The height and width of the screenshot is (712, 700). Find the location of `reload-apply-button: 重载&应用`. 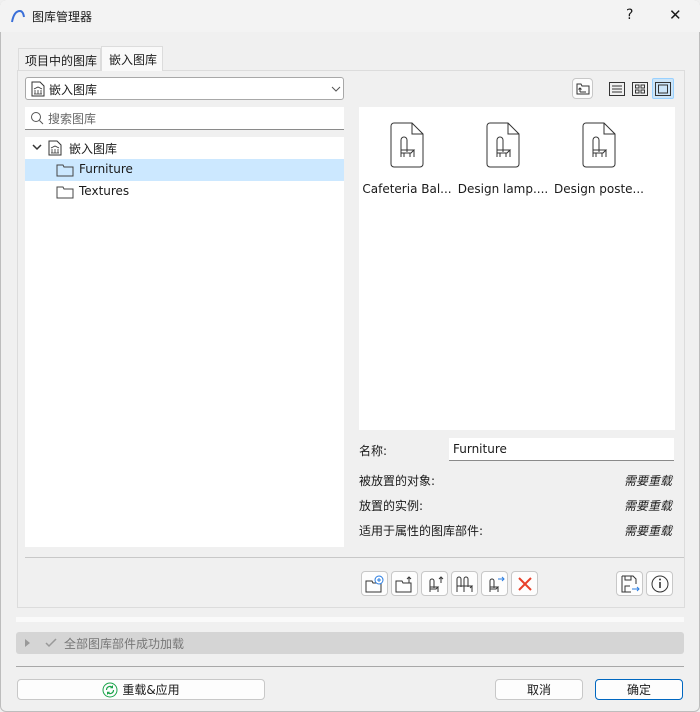

reload-apply-button: 重载&应用 is located at coordinates (141, 689).